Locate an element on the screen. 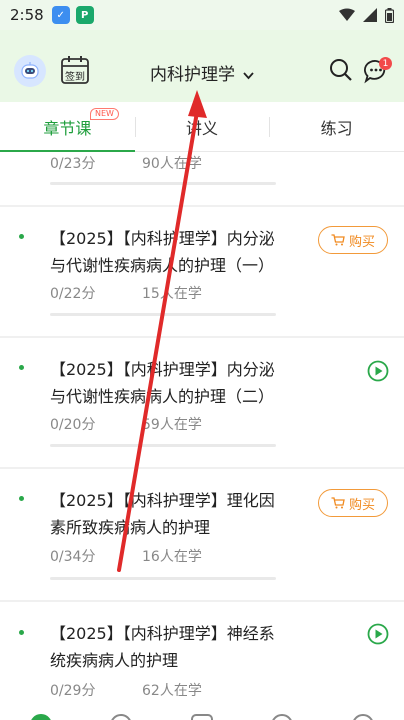  item-meta: 0/20分 59人在学 is located at coordinates (126, 424).